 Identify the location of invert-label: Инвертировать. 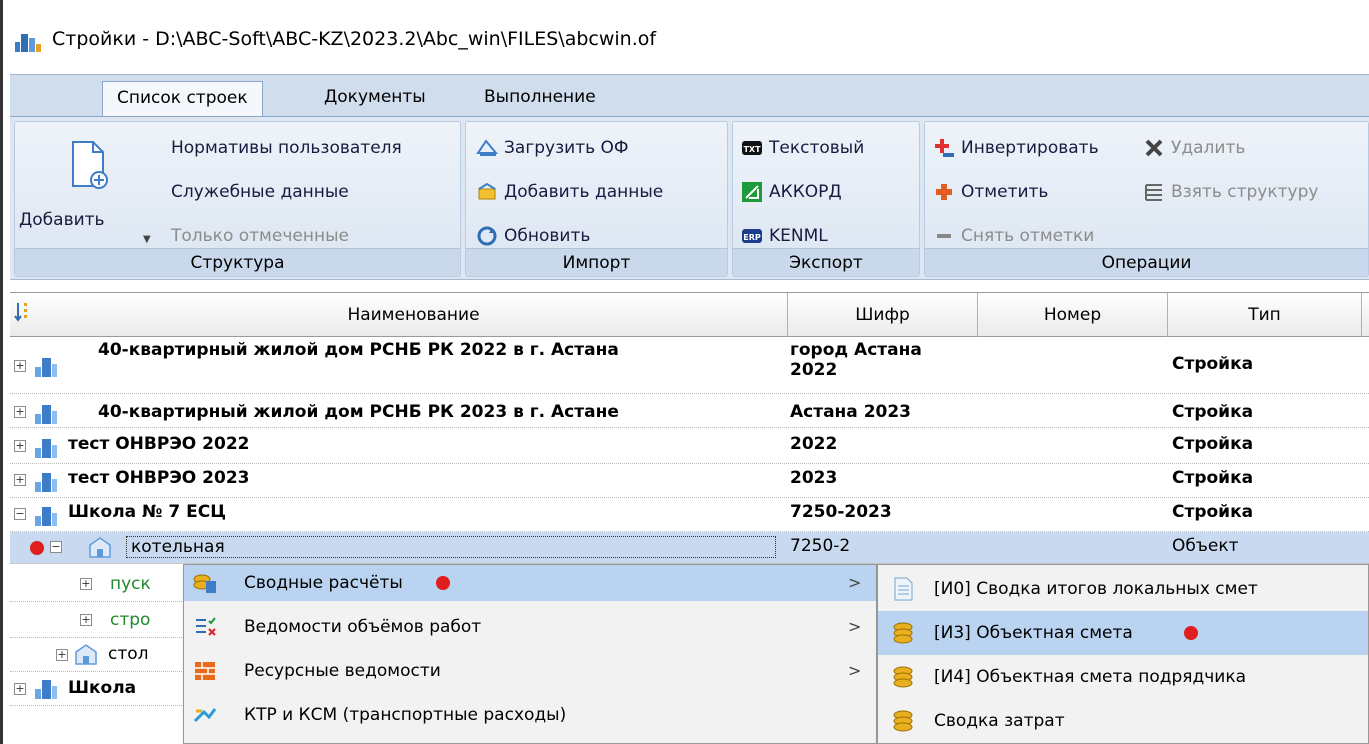
(1030, 148).